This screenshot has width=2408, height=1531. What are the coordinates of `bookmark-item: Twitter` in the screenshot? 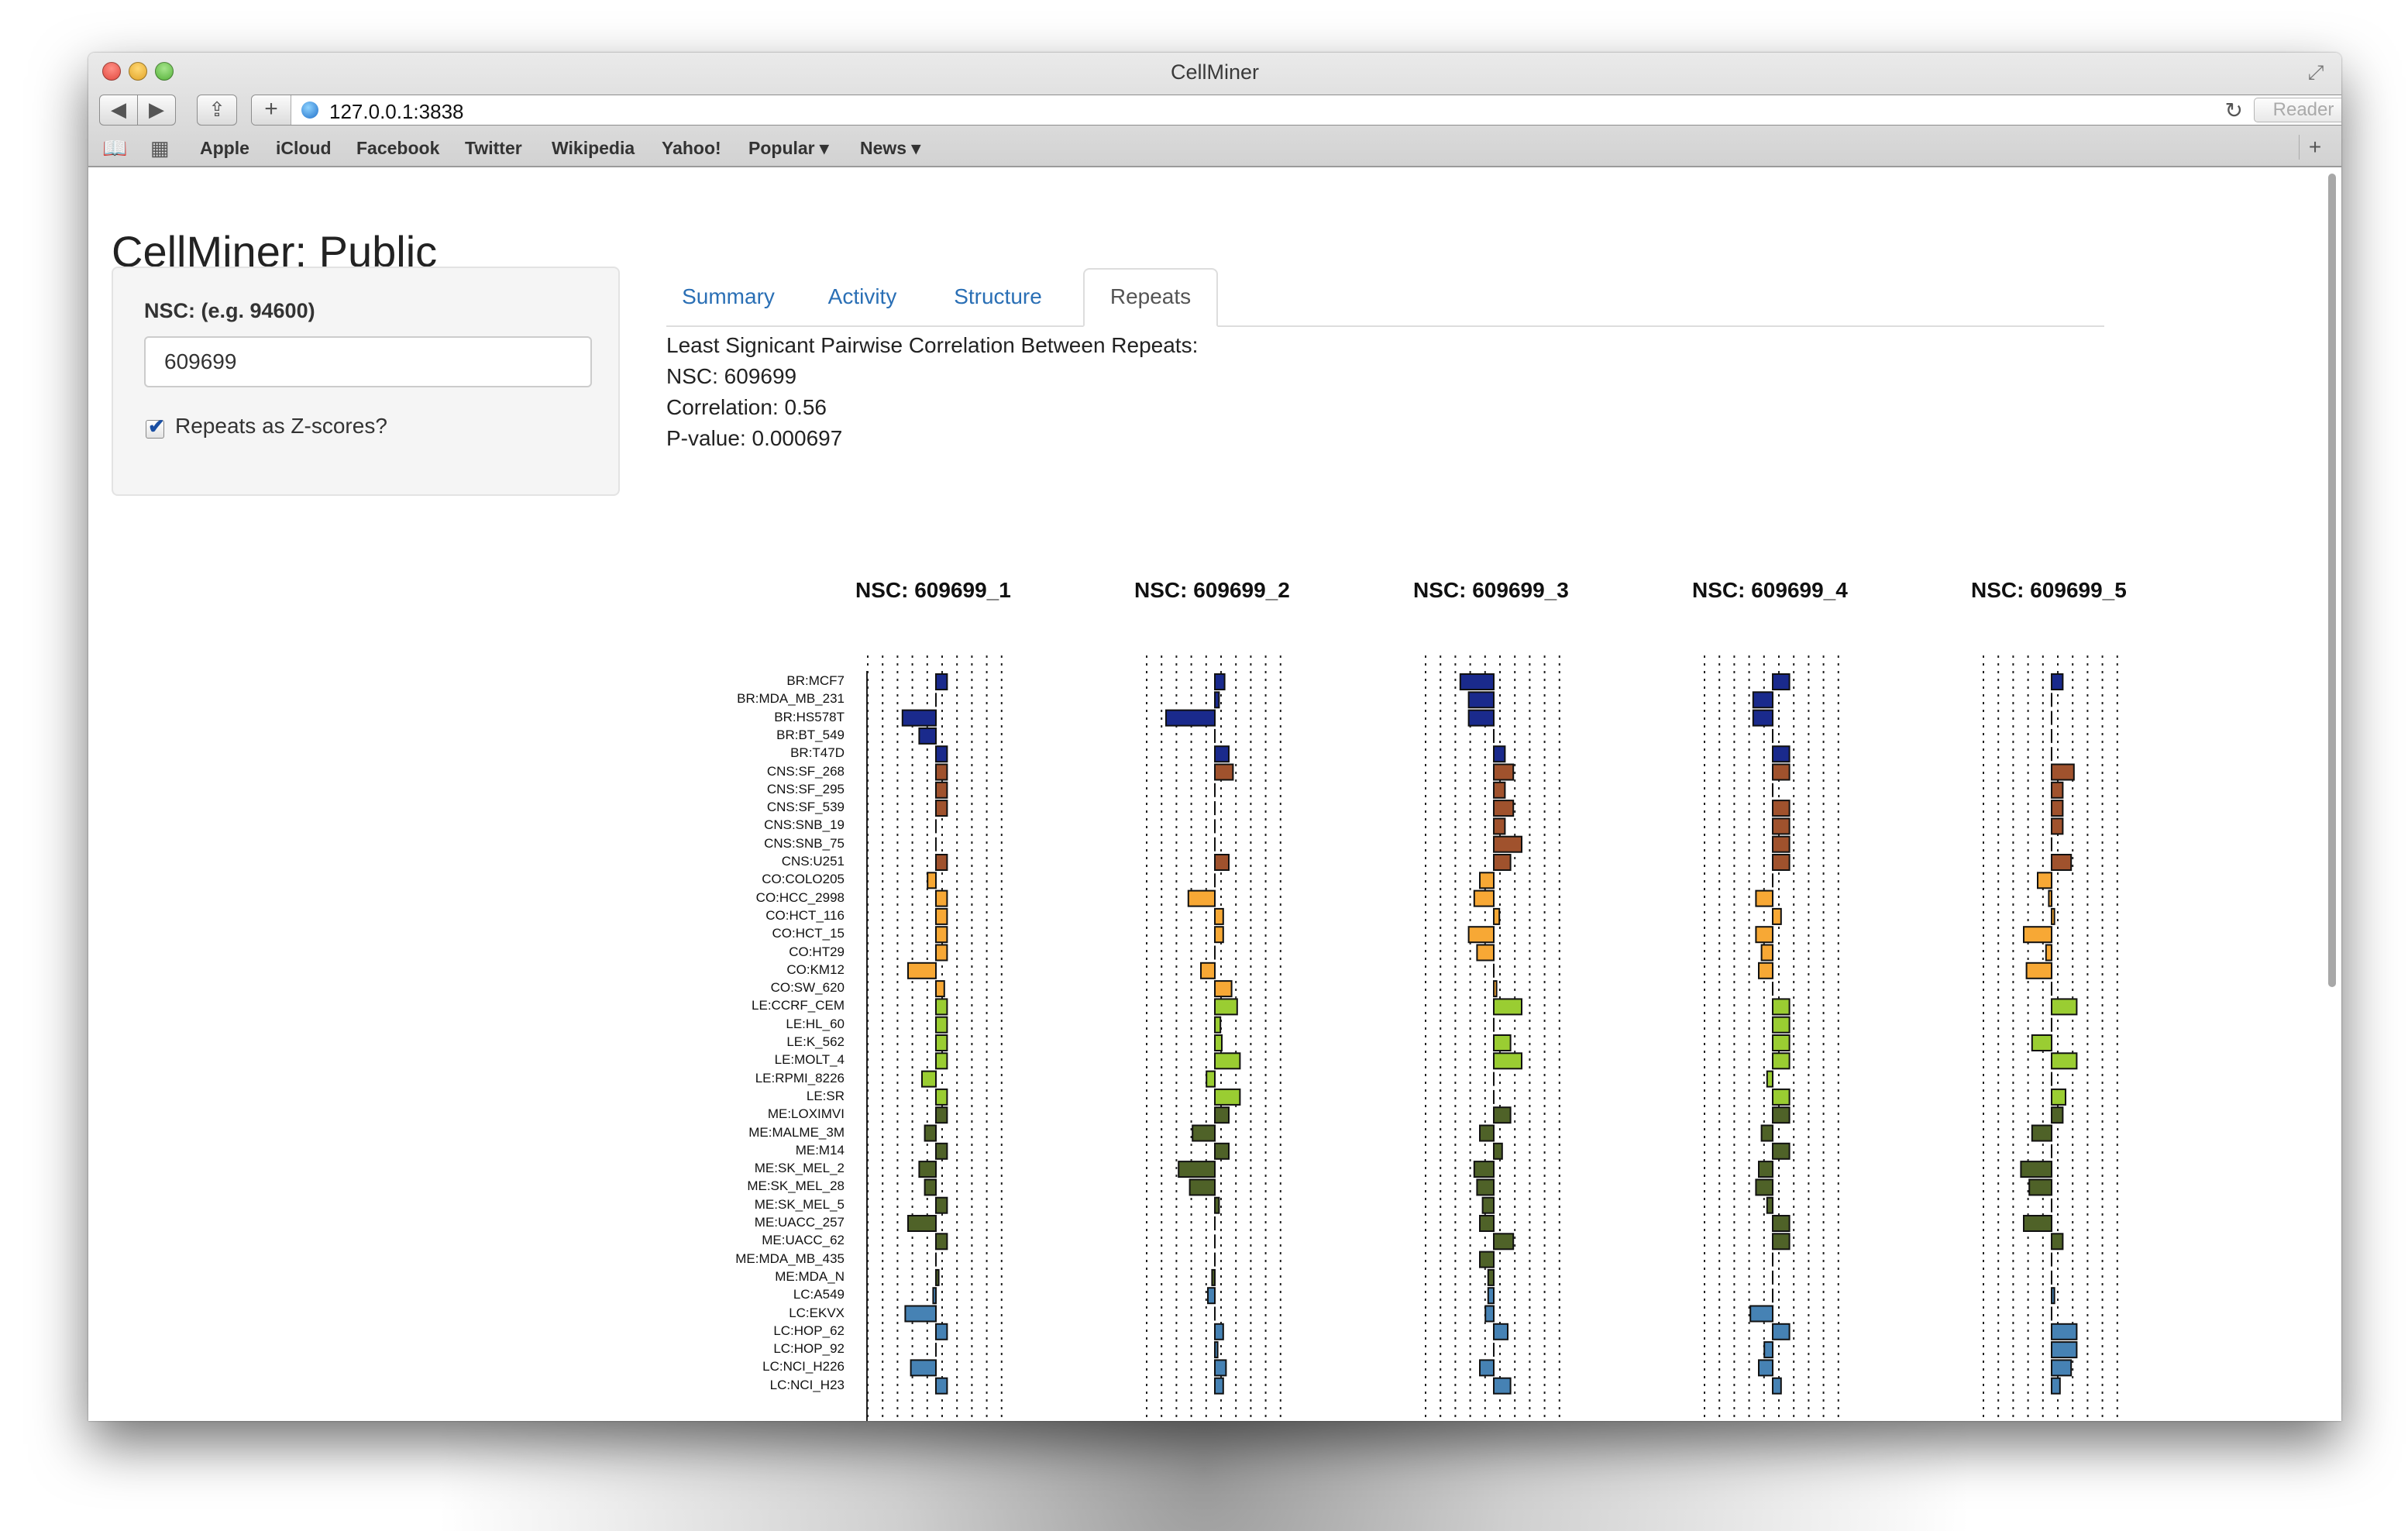 It's located at (494, 148).